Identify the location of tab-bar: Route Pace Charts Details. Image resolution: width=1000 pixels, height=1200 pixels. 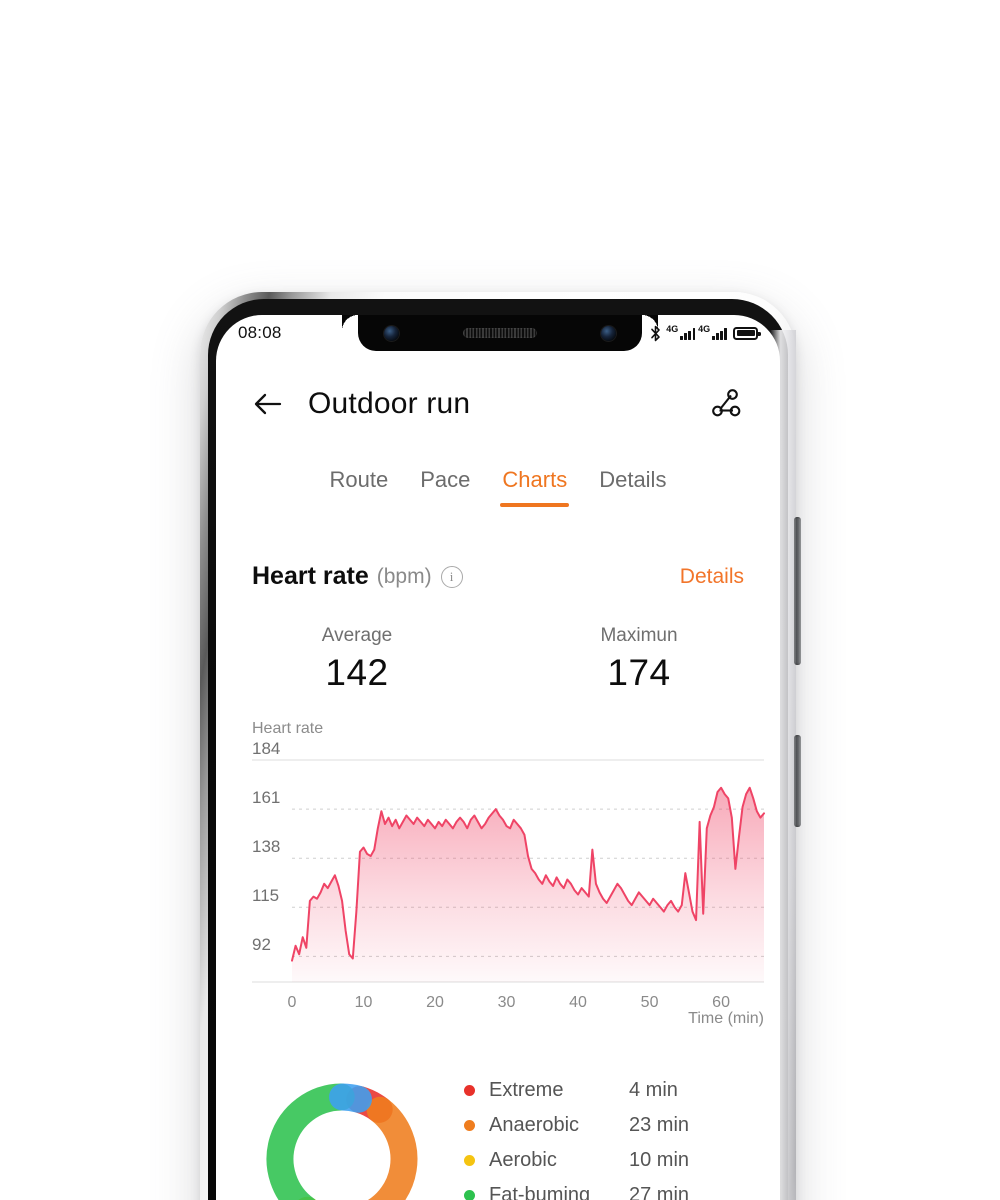
(498, 486).